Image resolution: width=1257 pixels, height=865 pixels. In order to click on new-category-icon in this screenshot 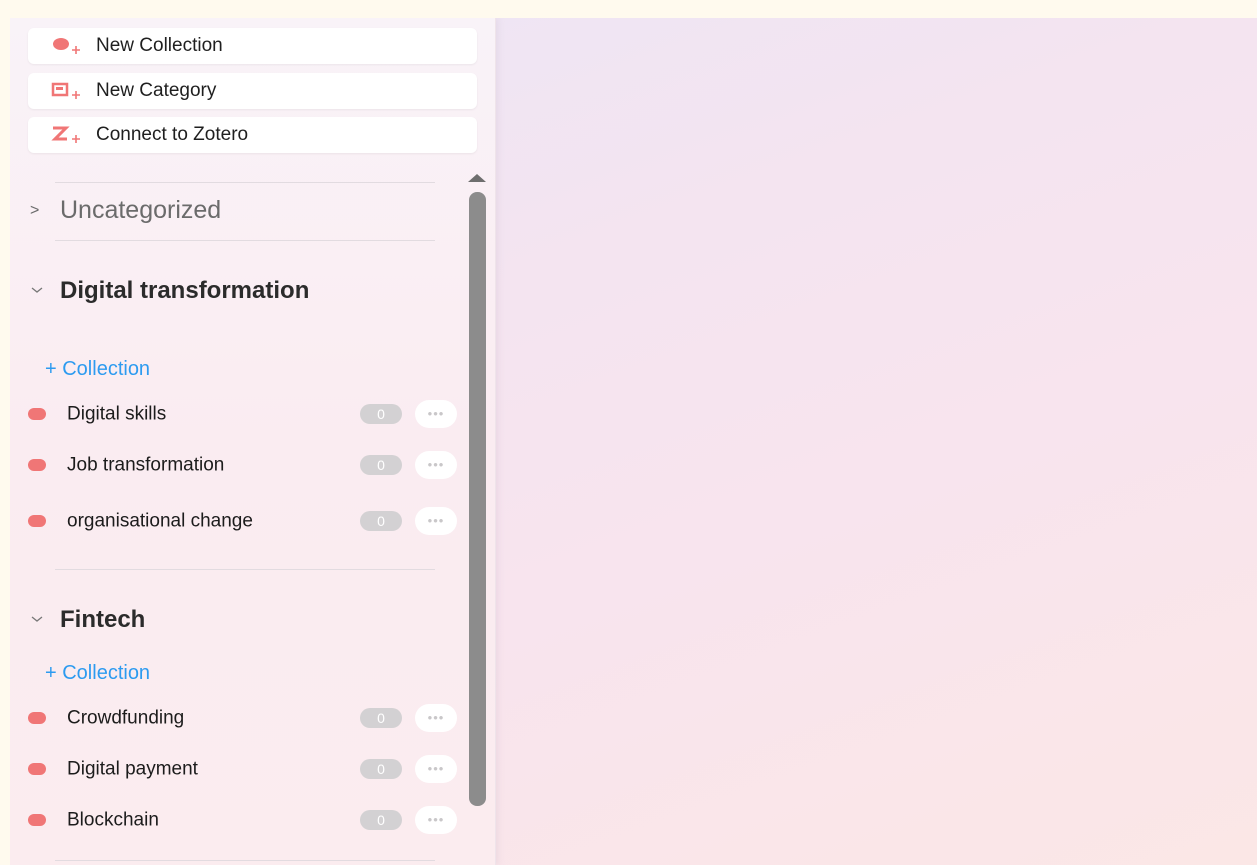, I will do `click(70, 91)`.